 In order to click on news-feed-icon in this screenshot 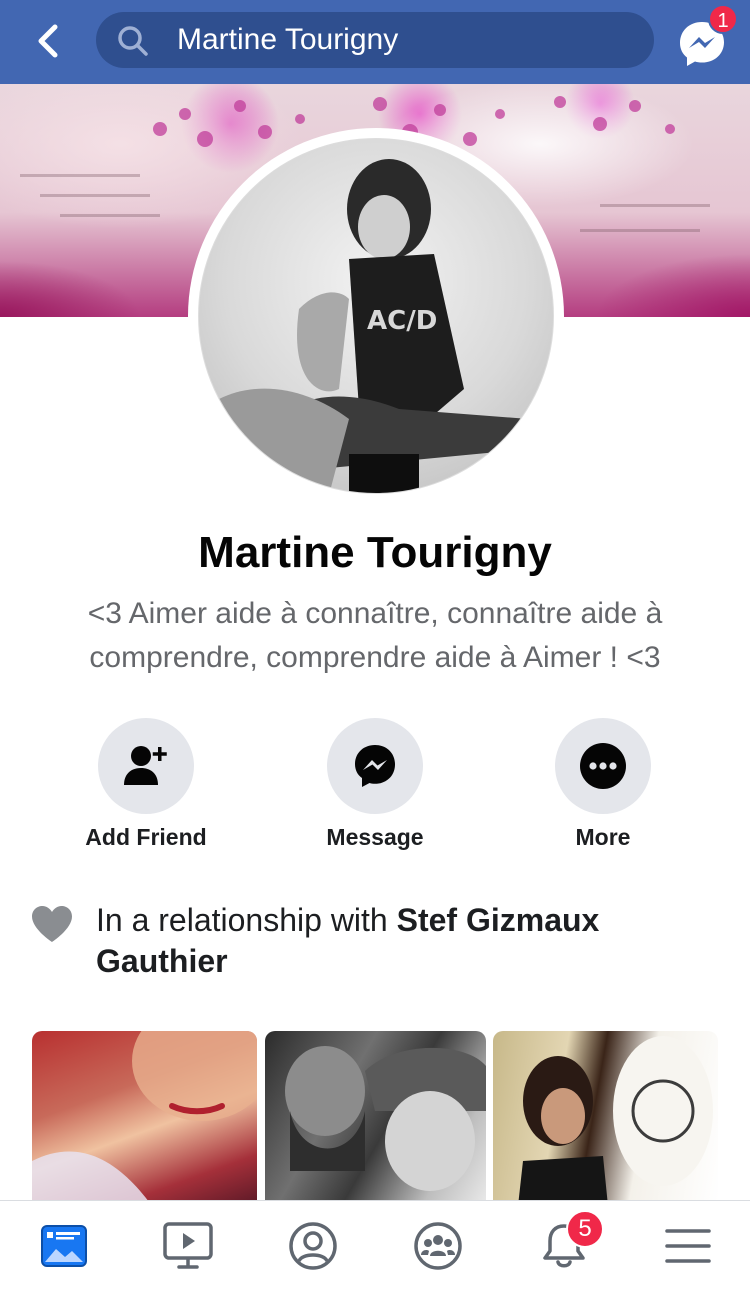, I will do `click(64, 1246)`.